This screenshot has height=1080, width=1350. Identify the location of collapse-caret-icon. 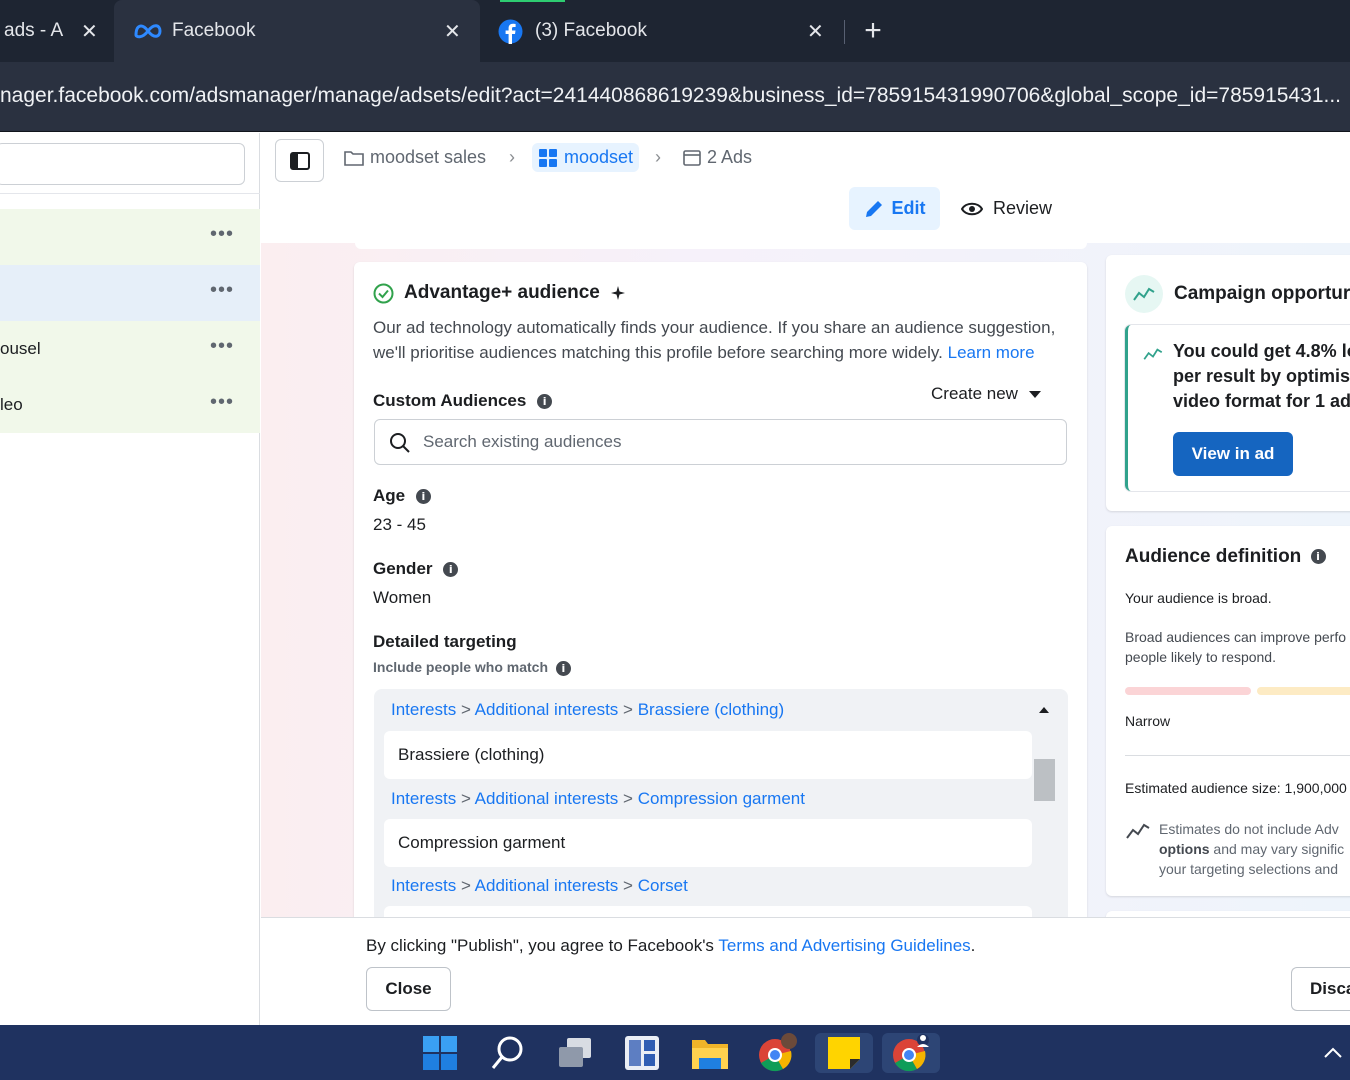
(1044, 710).